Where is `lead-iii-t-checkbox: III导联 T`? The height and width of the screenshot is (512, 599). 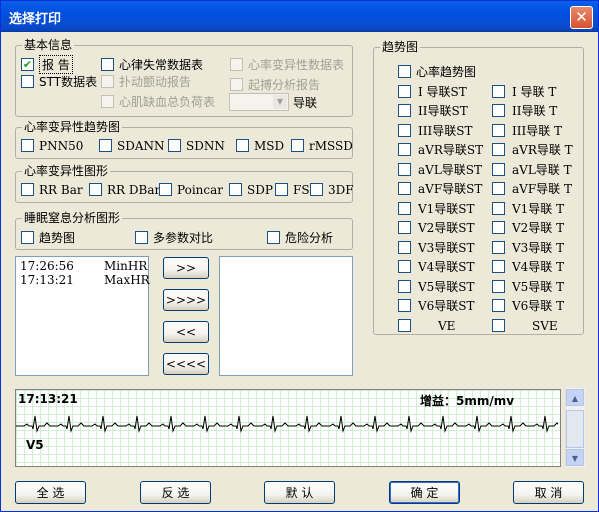
lead-iii-t-checkbox: III导联 T is located at coordinates (527, 130).